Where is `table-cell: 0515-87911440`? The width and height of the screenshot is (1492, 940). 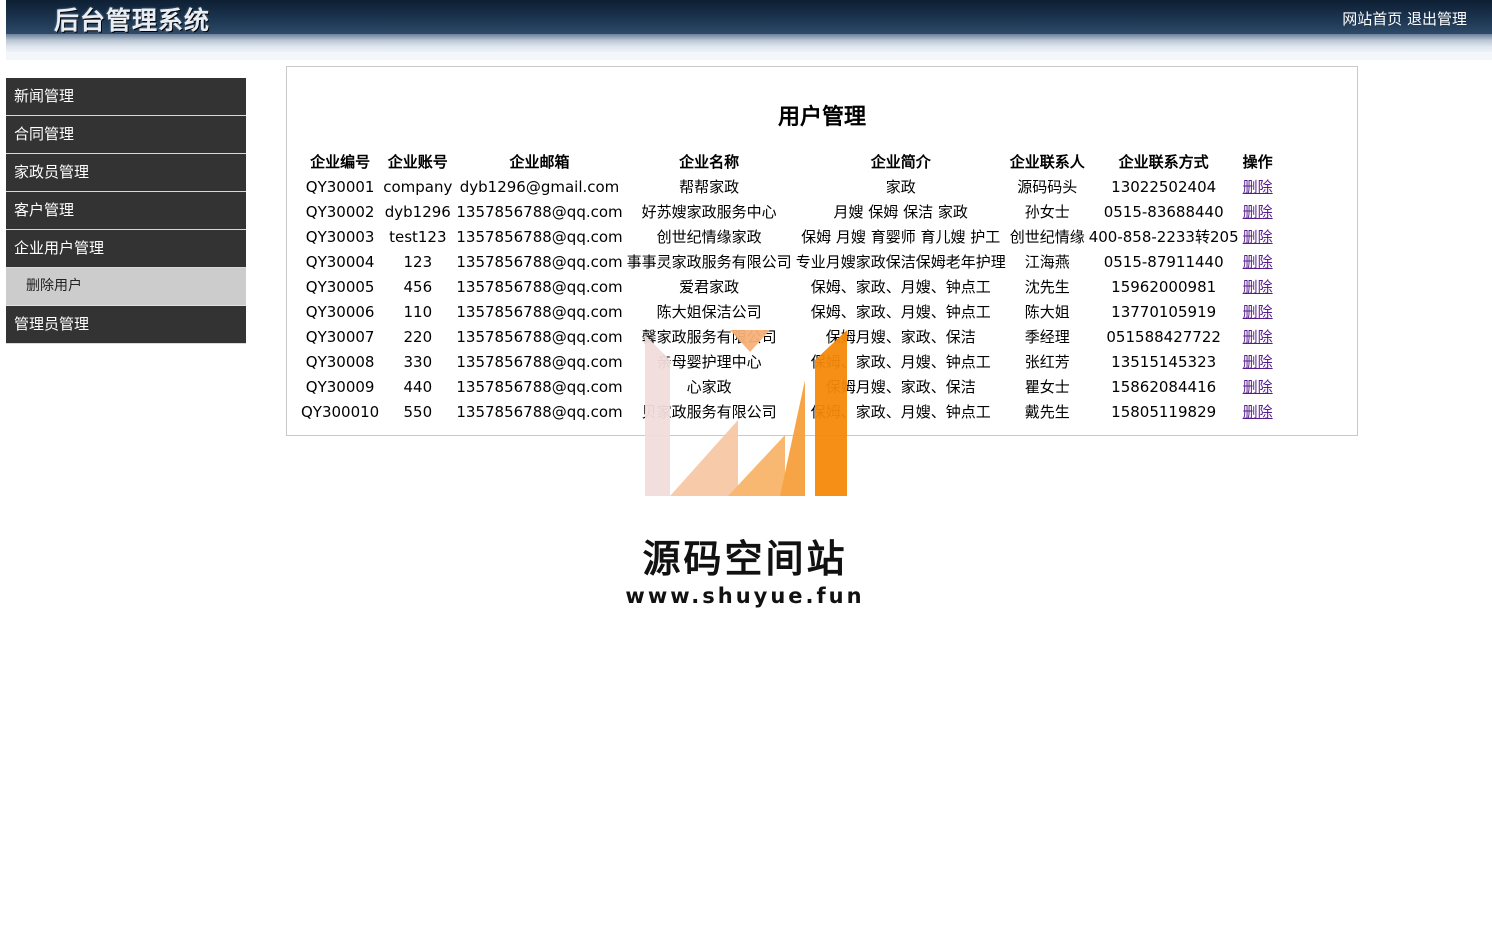 table-cell: 0515-87911440 is located at coordinates (1163, 261).